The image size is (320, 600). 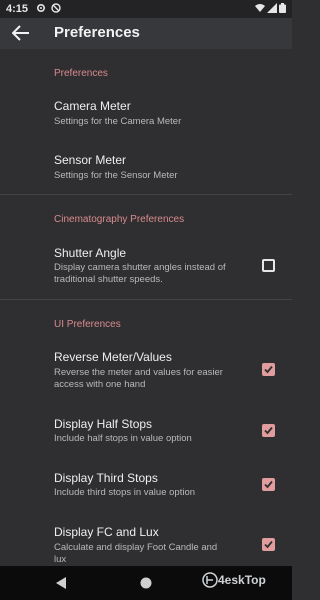 What do you see at coordinates (123, 438) in the screenshot?
I see `pref-subtitle: Include half stops in value option` at bounding box center [123, 438].